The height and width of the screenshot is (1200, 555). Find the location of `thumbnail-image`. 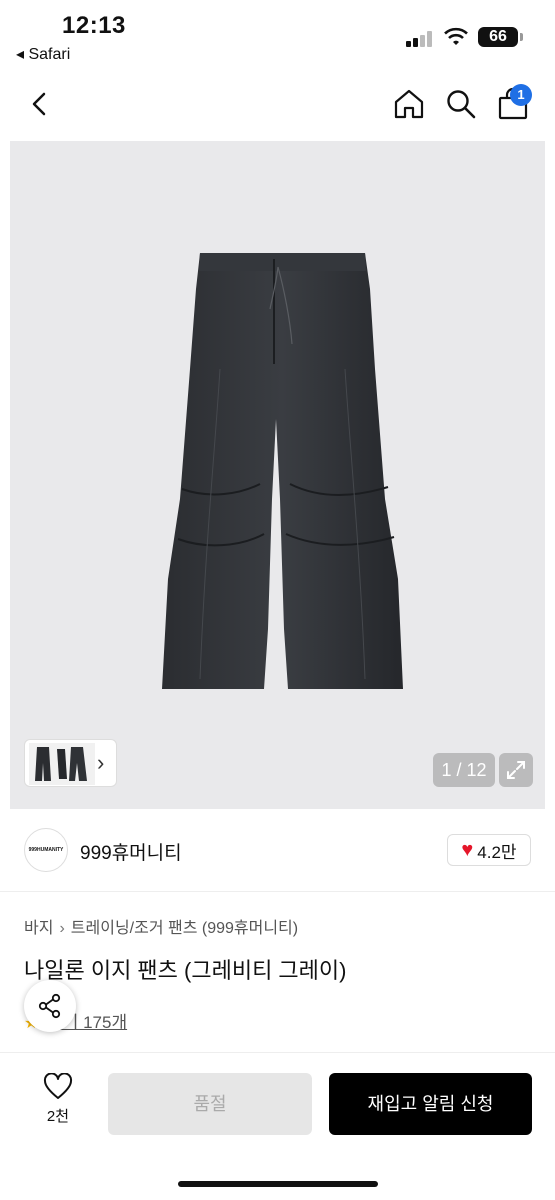

thumbnail-image is located at coordinates (62, 764).